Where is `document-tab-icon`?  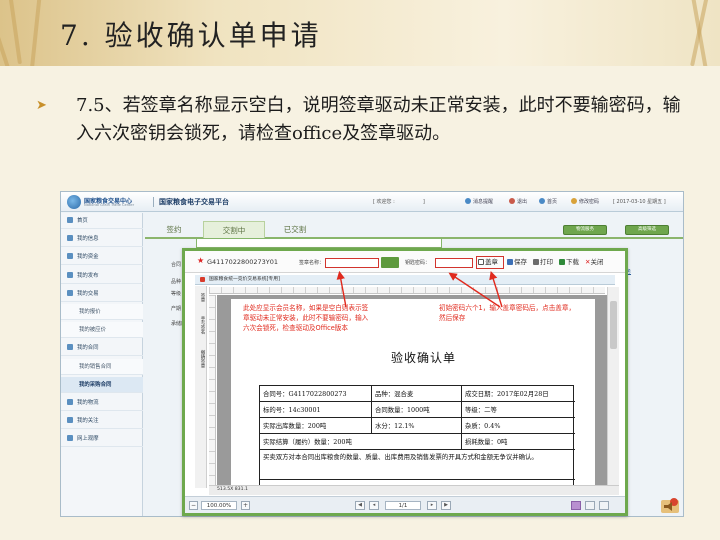
document-tab-icon is located at coordinates (202, 279).